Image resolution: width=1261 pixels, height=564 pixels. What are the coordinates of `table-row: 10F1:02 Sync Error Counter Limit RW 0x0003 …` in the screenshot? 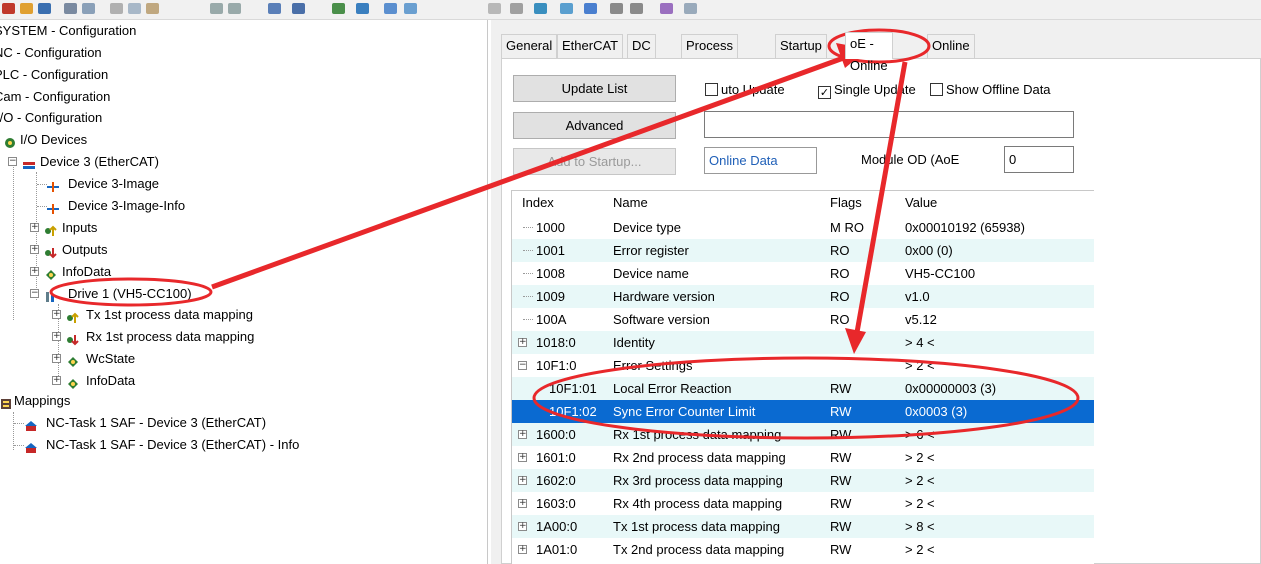 It's located at (803, 411).